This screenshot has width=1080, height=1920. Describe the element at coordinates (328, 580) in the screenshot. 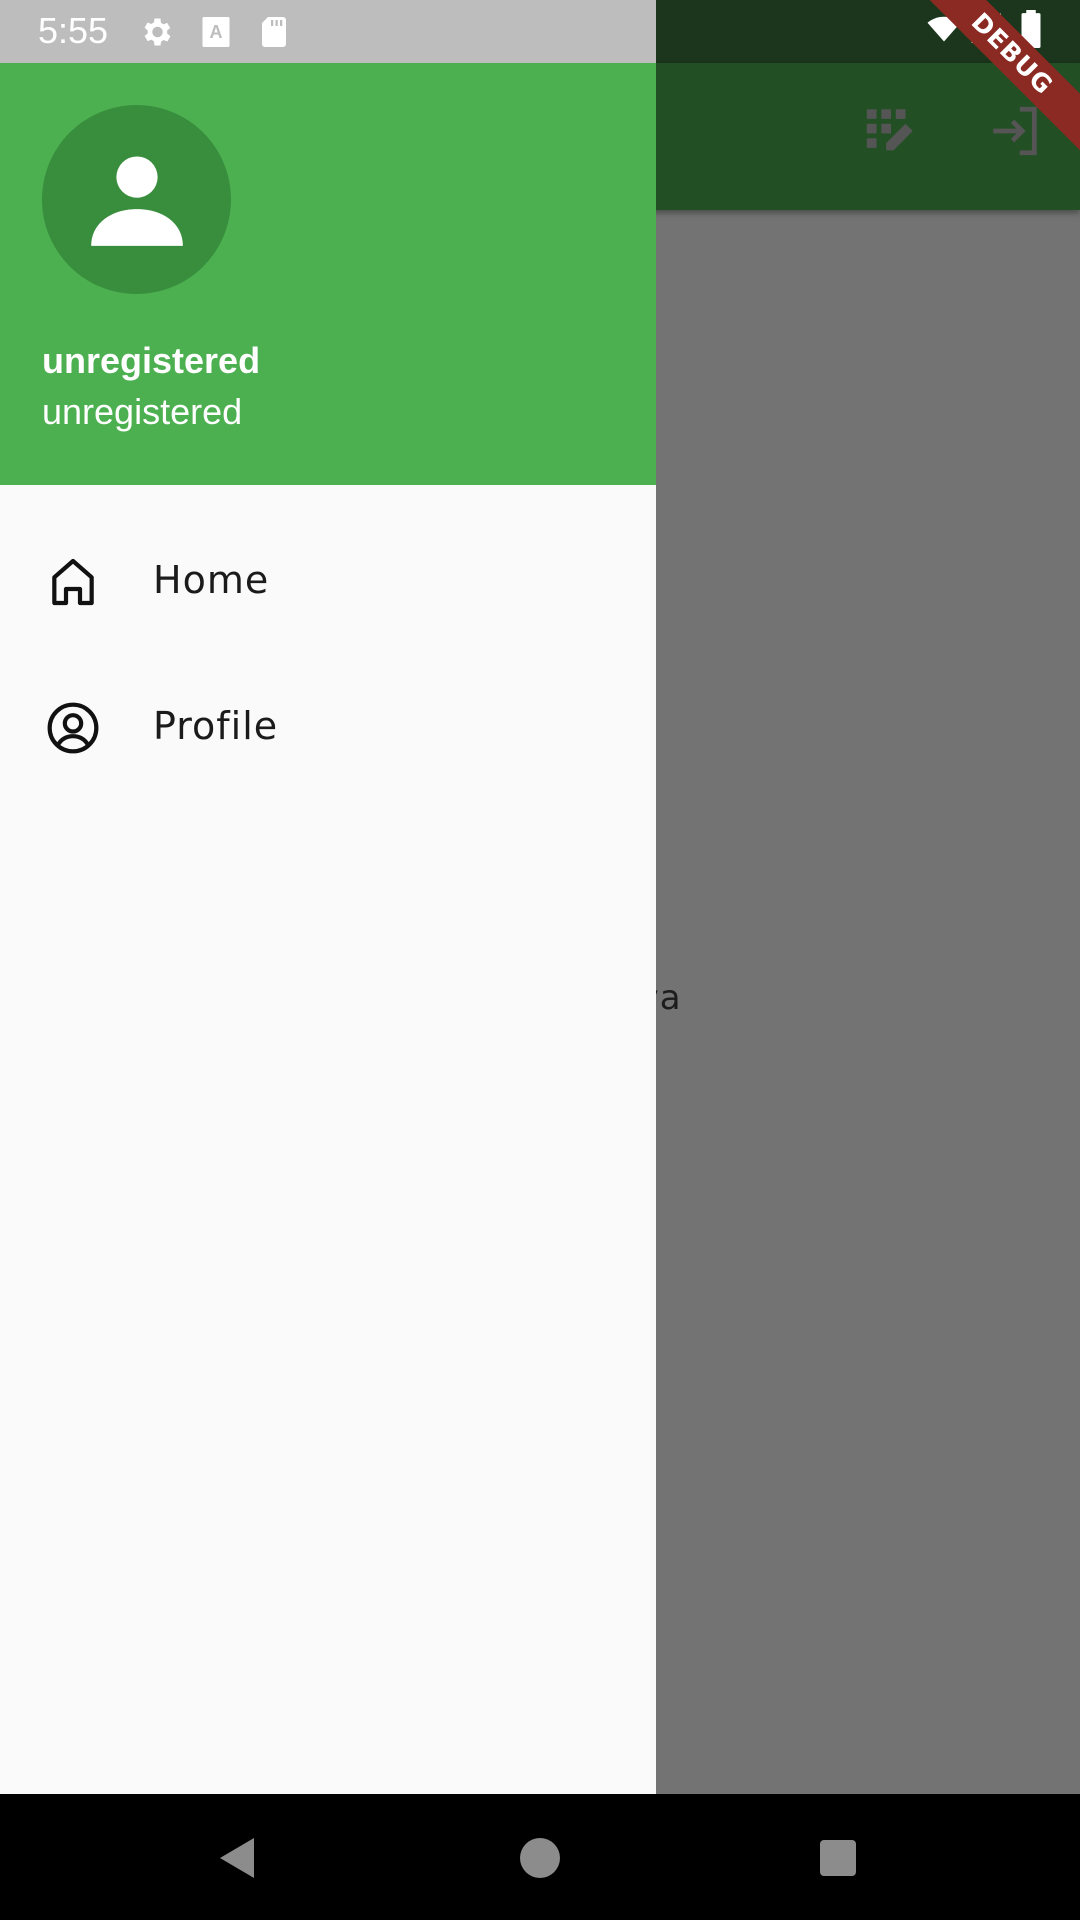

I see `drawer-item-home: Home` at that location.